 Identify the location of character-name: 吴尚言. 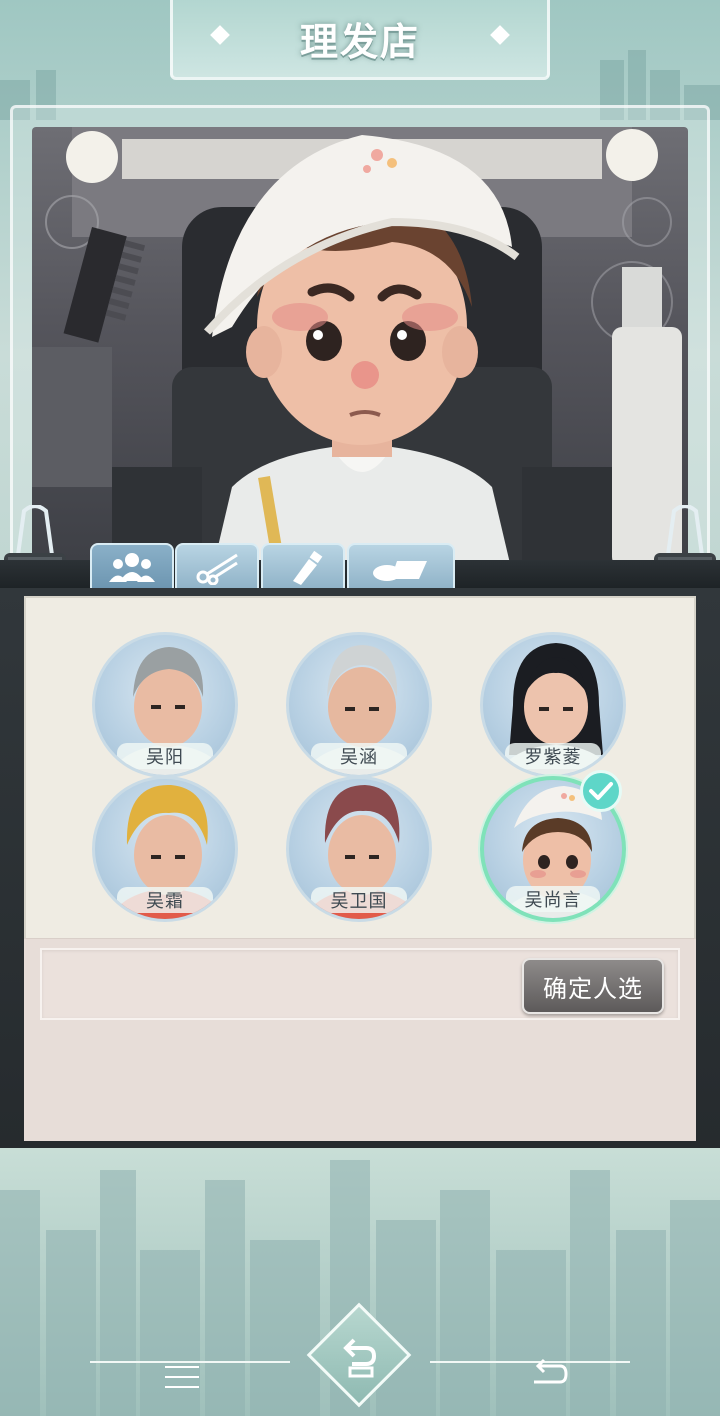
(553, 900).